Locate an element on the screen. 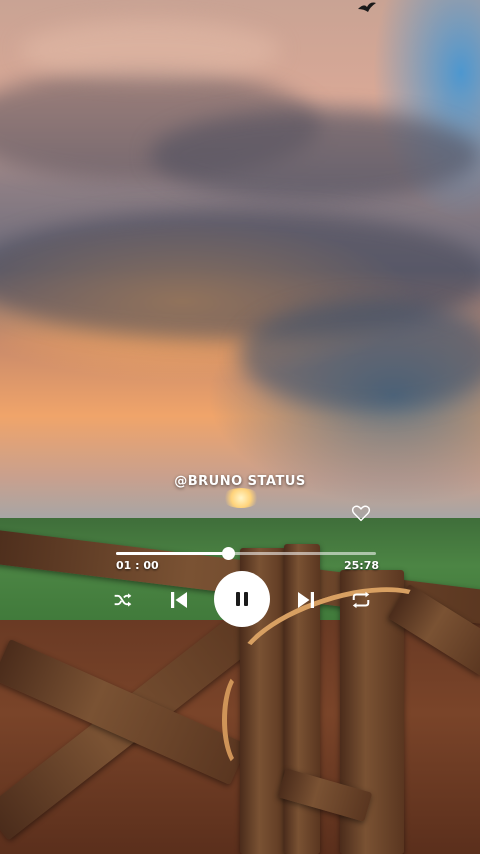 The height and width of the screenshot is (854, 480). elapsed-time: 01 : 00 is located at coordinates (137, 565).